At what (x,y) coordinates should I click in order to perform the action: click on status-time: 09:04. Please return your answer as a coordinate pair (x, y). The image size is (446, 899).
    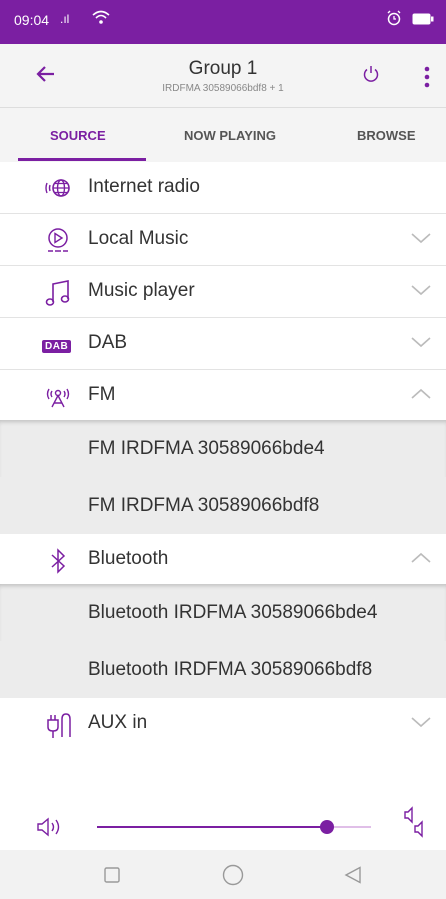
    Looking at the image, I should click on (32, 20).